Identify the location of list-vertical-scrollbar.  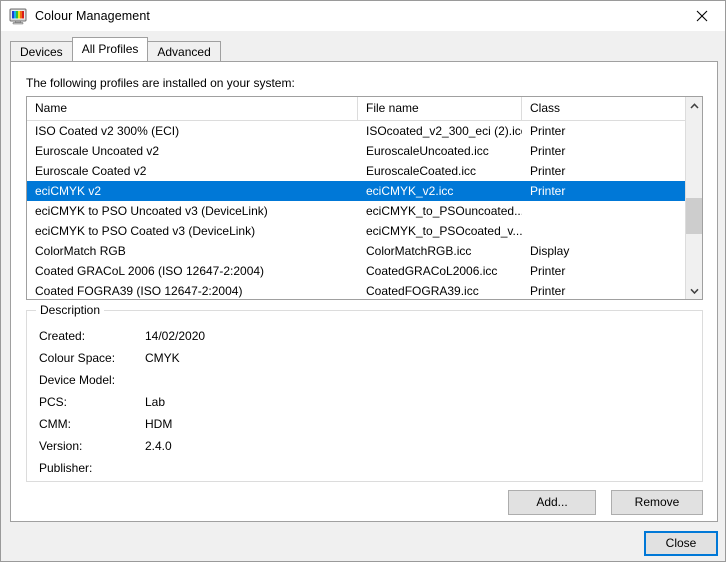
(693, 198).